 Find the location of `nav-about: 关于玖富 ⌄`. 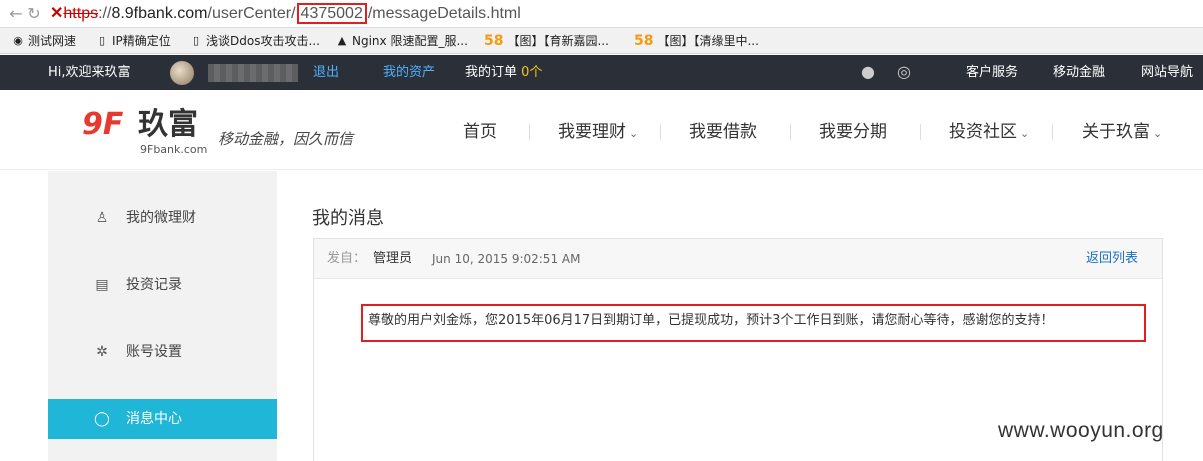

nav-about: 关于玖富 ⌄ is located at coordinates (1122, 132).